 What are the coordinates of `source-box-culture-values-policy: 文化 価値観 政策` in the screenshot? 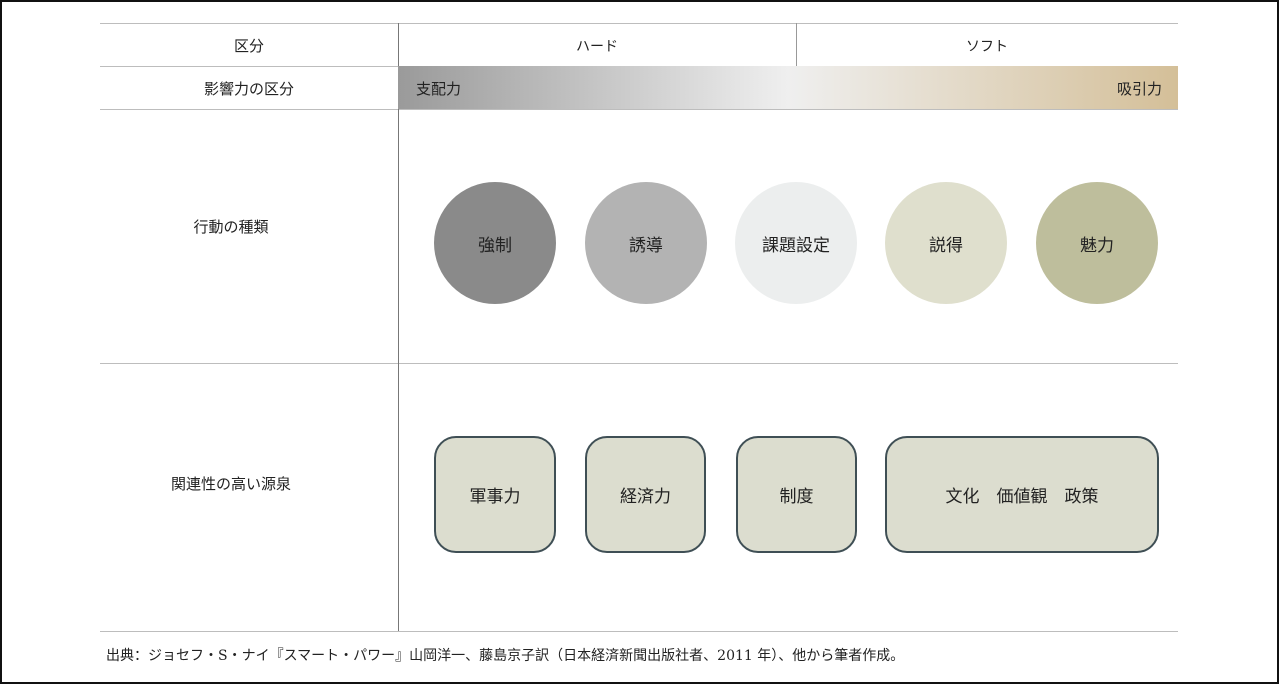 It's located at (1022, 494).